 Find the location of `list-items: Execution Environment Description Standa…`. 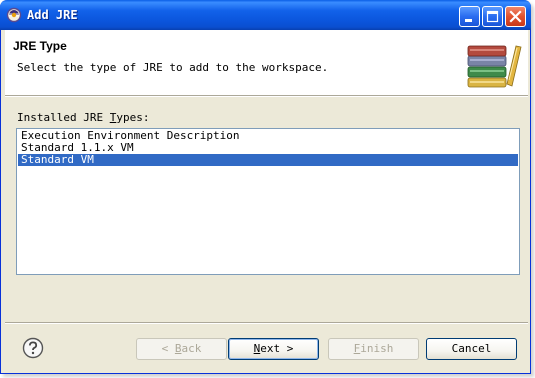

list-items: Execution Environment Description Standa… is located at coordinates (268, 147).